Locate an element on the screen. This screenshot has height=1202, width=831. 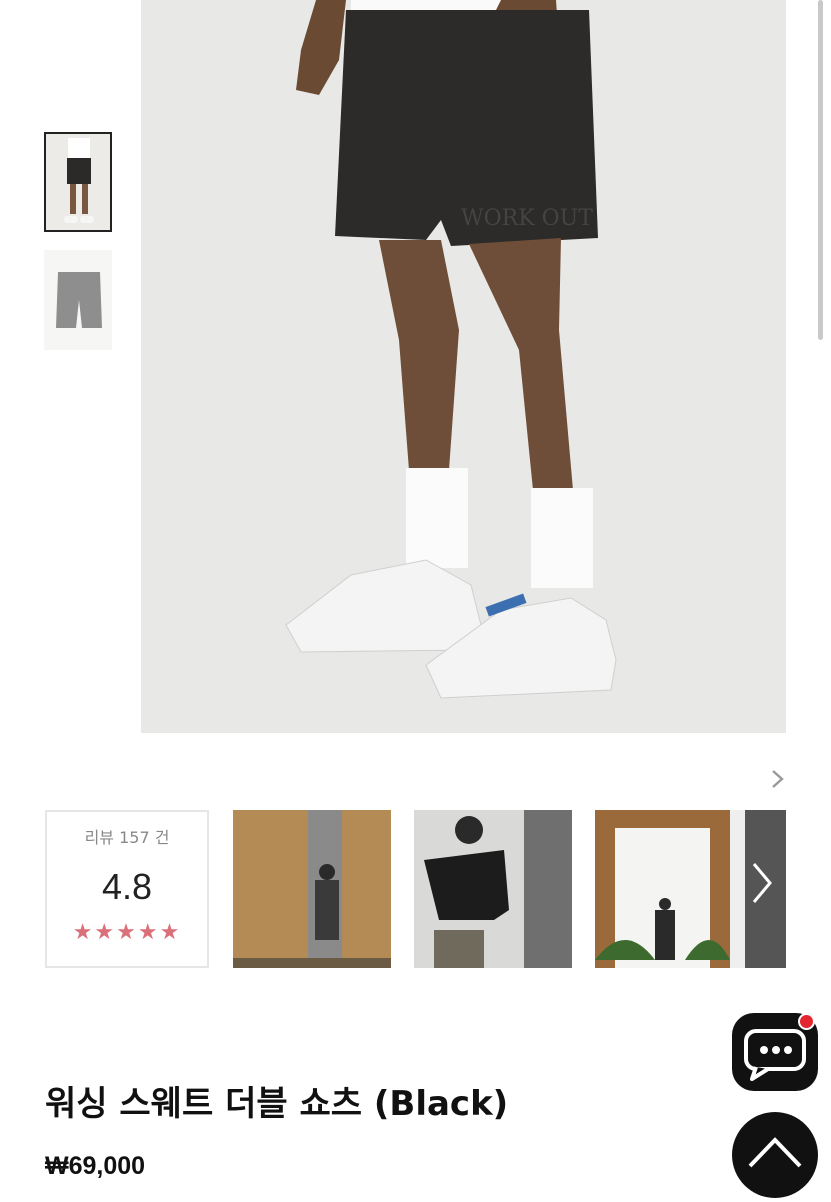
review-photos-next-icon is located at coordinates (762, 888).